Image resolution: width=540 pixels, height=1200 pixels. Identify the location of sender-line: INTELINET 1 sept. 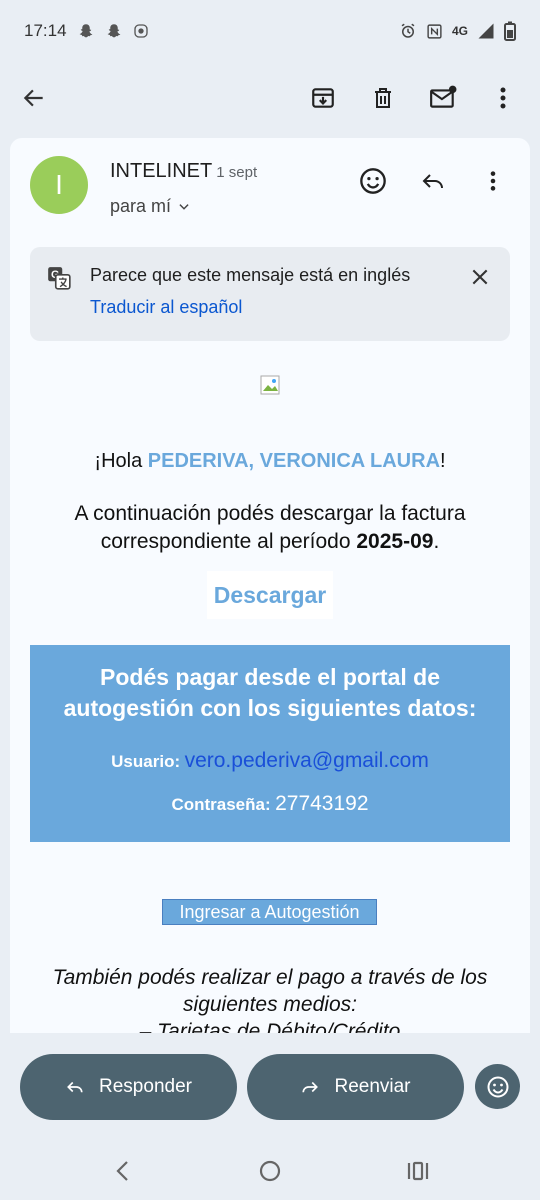
(183, 171).